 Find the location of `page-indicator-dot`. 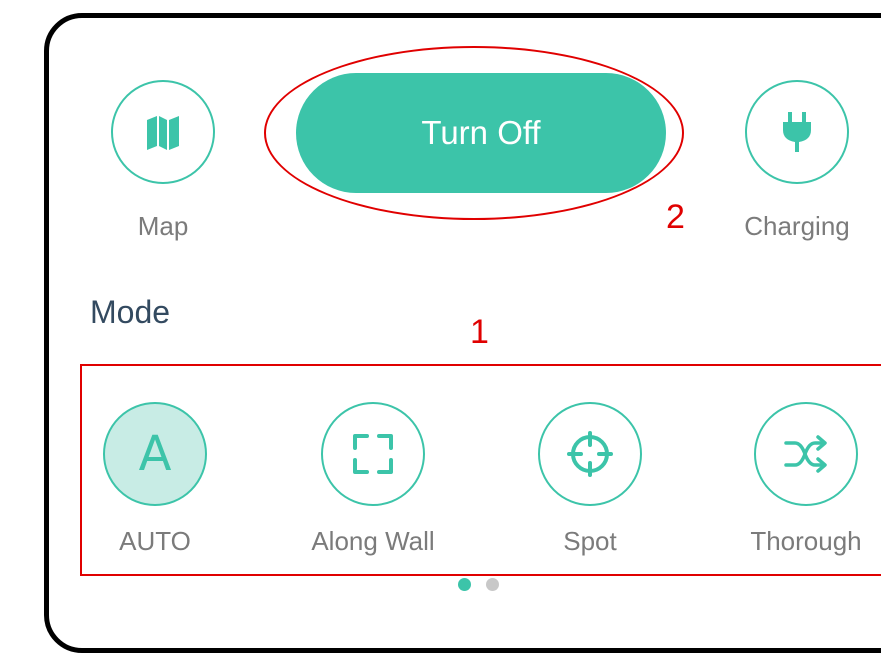

page-indicator-dot is located at coordinates (492, 584).